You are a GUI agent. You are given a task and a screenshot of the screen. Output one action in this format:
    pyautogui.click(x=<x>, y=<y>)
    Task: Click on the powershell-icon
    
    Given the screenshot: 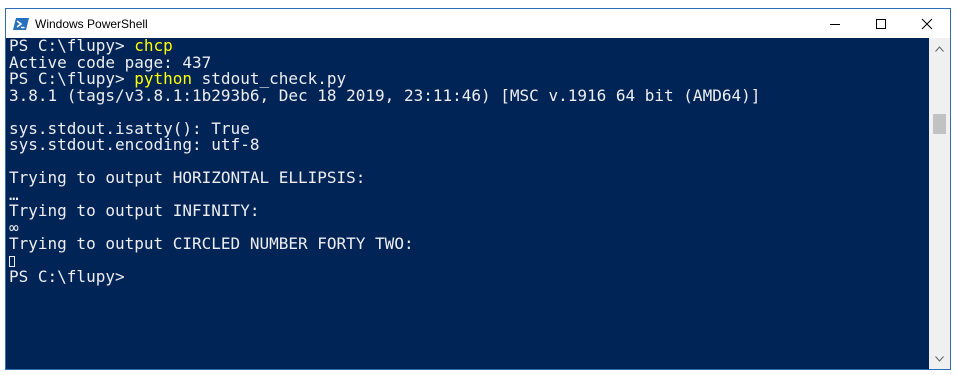 What is the action you would take?
    pyautogui.click(x=21, y=23)
    